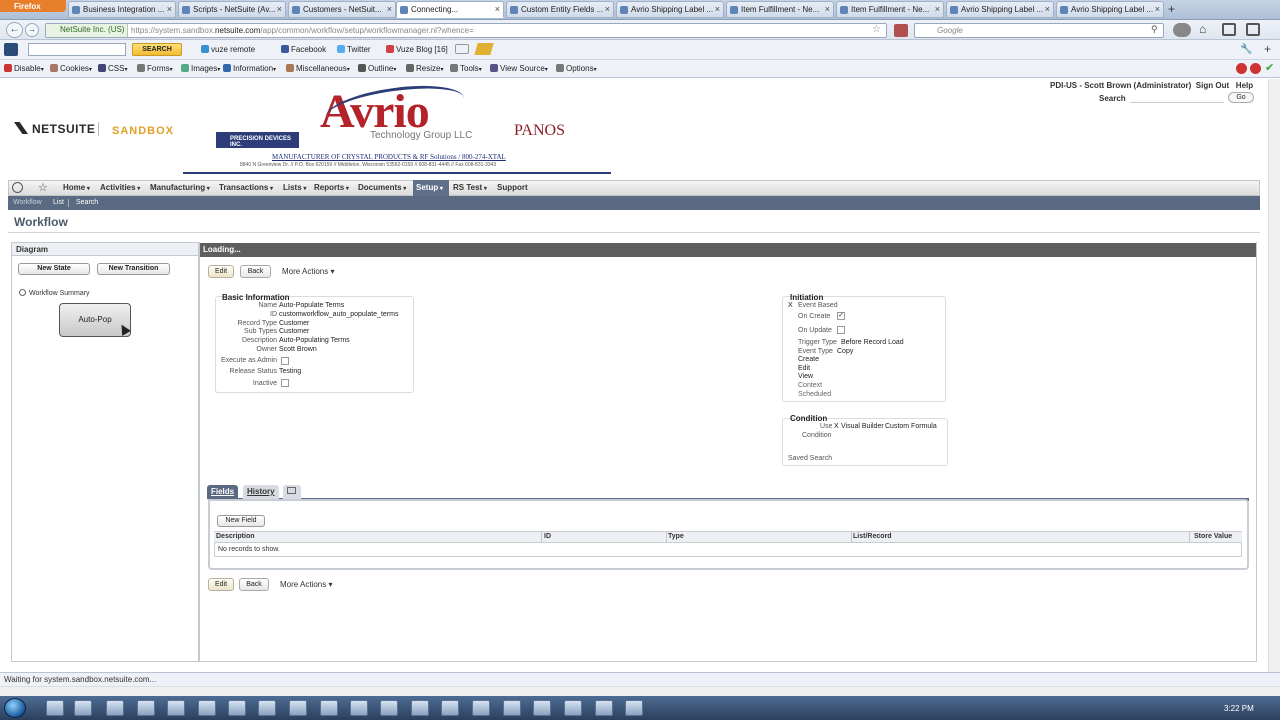 This screenshot has width=1280, height=720. I want to click on inactive-checkbox, so click(285, 383).